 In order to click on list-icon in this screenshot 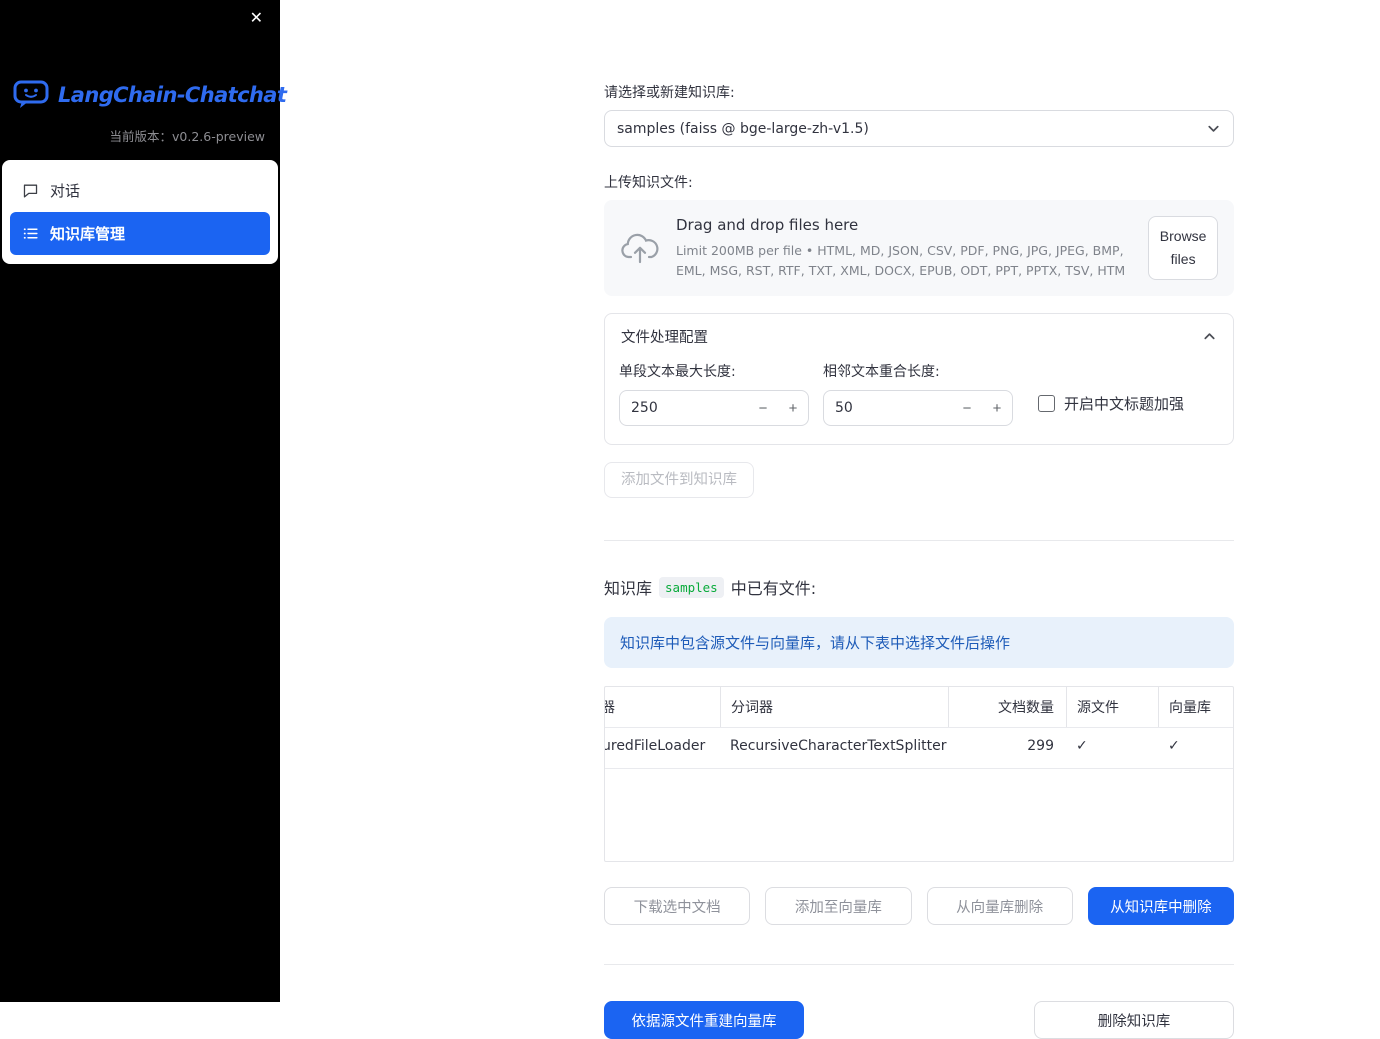, I will do `click(30, 233)`.